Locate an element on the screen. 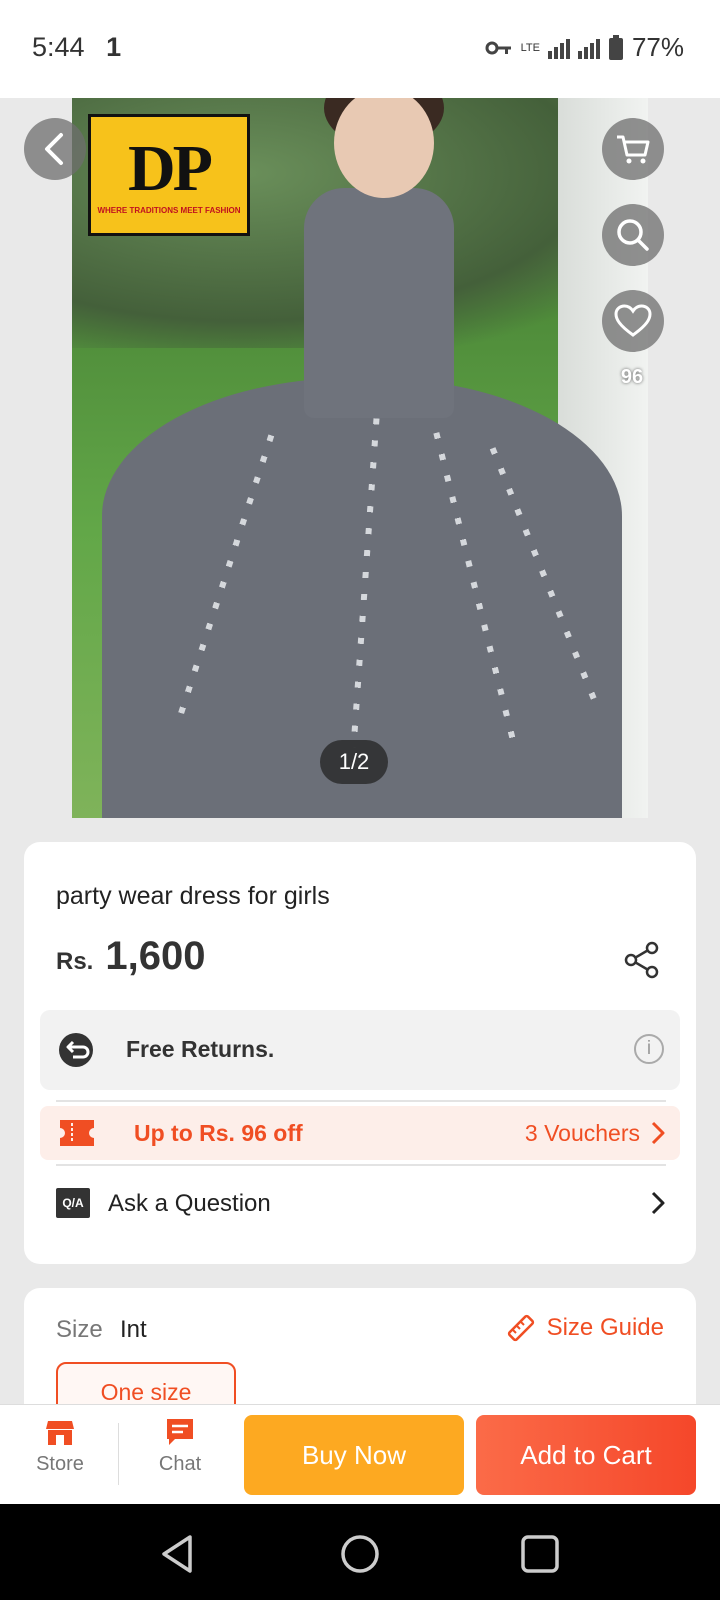 This screenshot has width=720, height=1600. chevron-left-icon is located at coordinates (54, 149).